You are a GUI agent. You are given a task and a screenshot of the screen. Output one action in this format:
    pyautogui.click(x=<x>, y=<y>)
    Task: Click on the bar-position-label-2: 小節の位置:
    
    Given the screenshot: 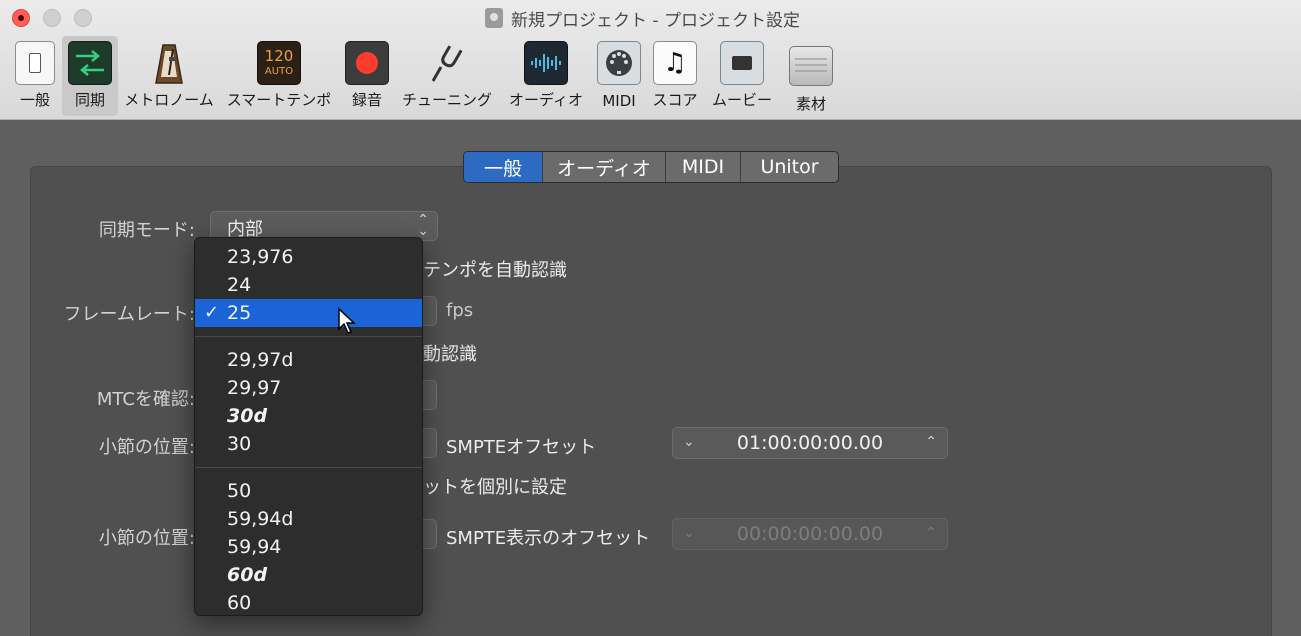 What is the action you would take?
    pyautogui.click(x=146, y=538)
    